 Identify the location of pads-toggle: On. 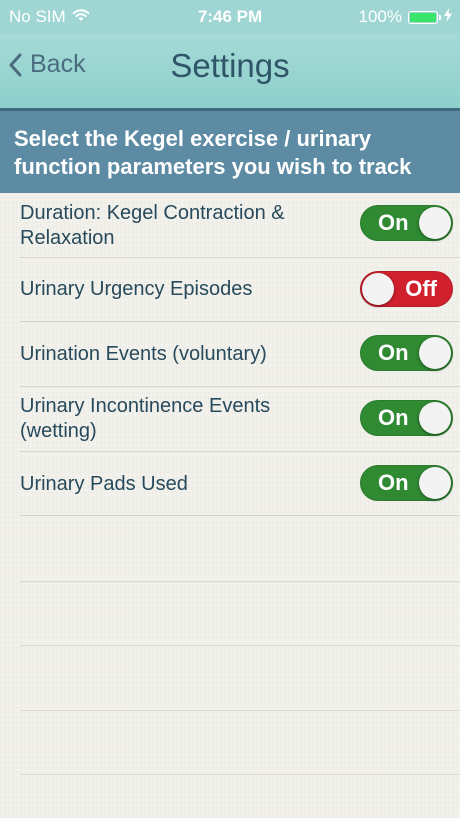
(406, 483).